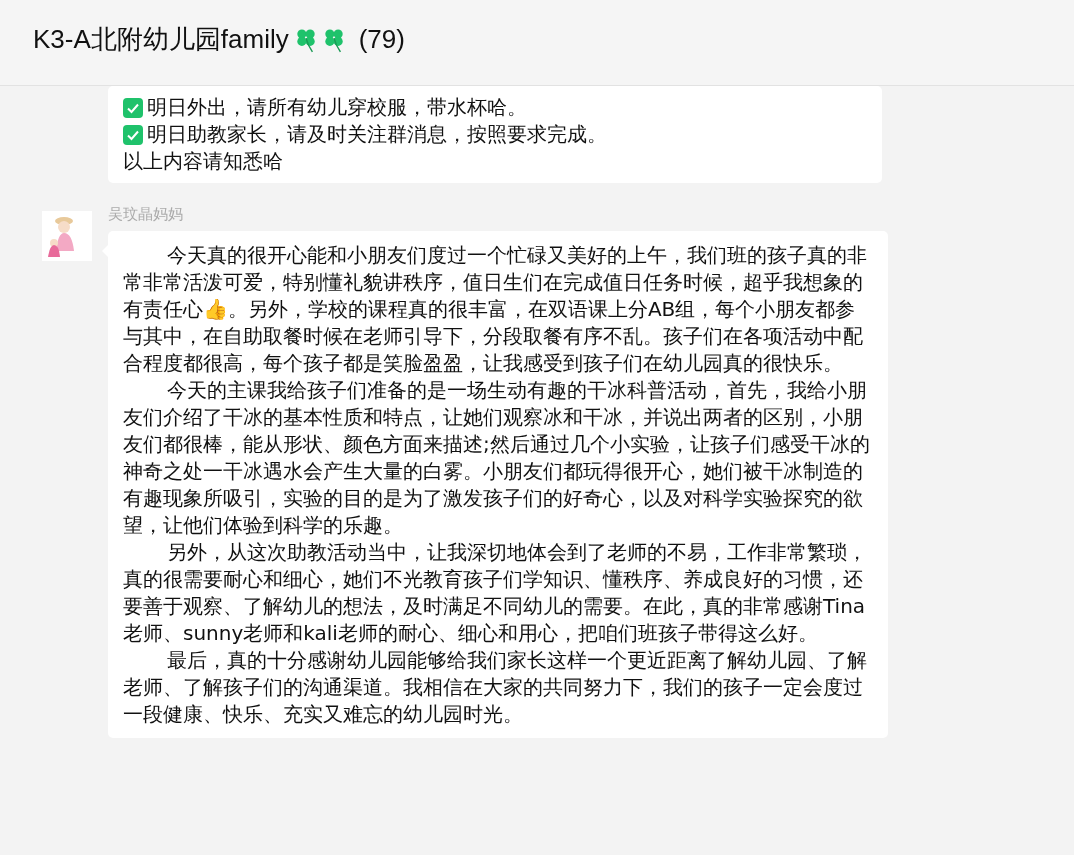  What do you see at coordinates (161, 39) in the screenshot?
I see `window-title: K3-A北附幼儿园family` at bounding box center [161, 39].